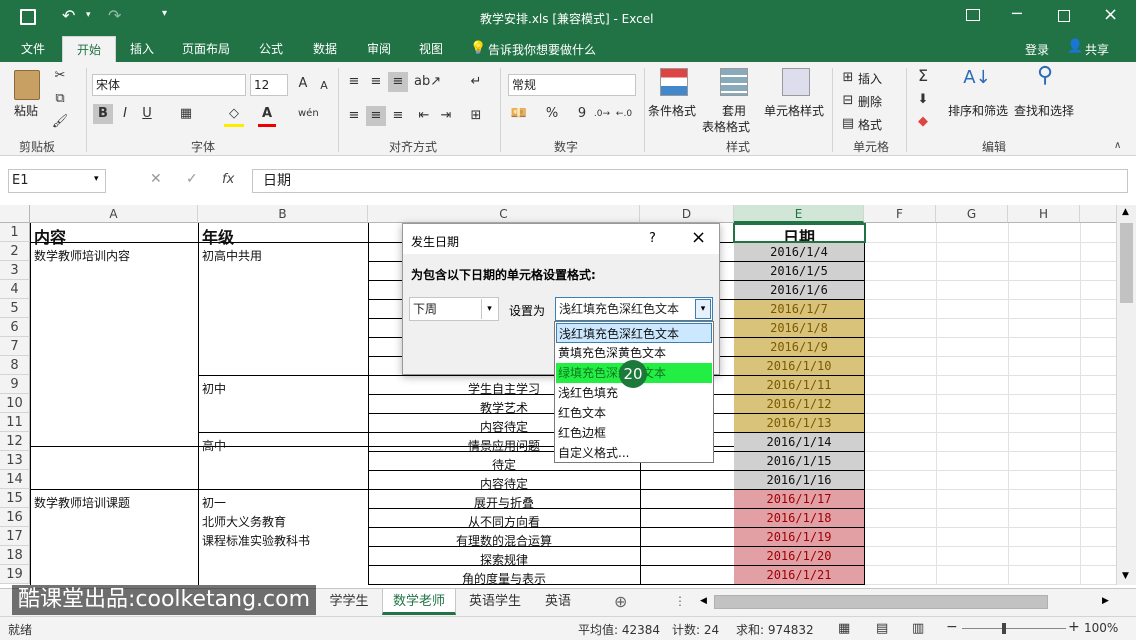 Image resolution: width=1136 pixels, height=640 pixels. I want to click on name-box-dropdown-icon: ▾, so click(96, 179).